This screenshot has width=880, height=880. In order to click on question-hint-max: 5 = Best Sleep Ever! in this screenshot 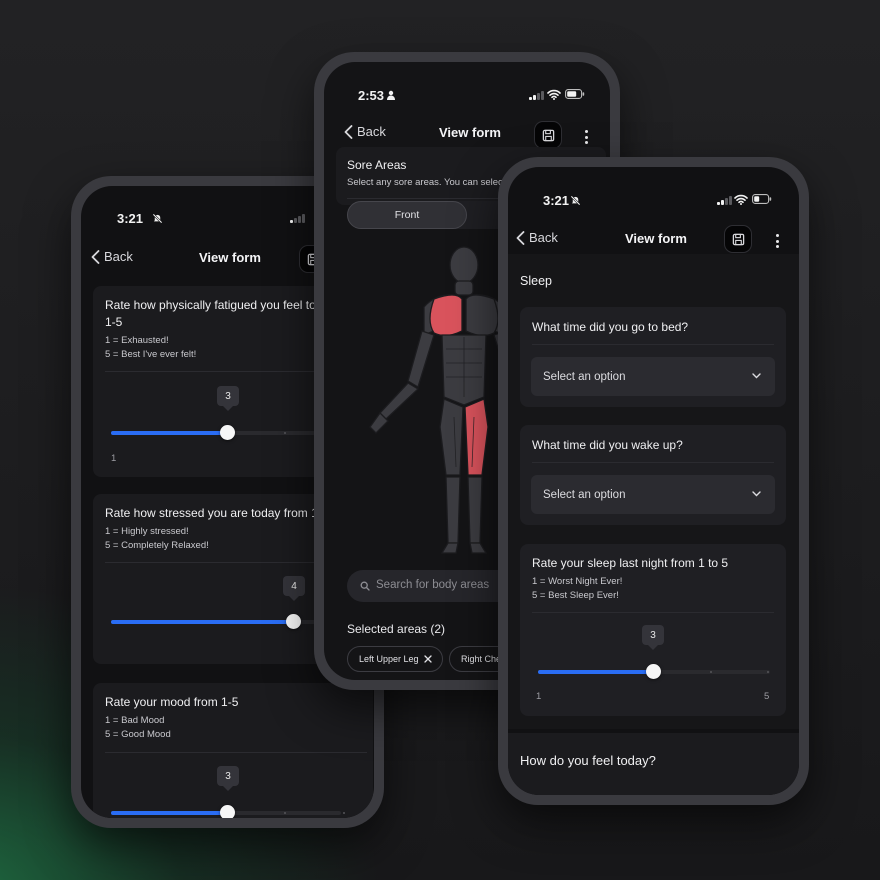, I will do `click(575, 595)`.